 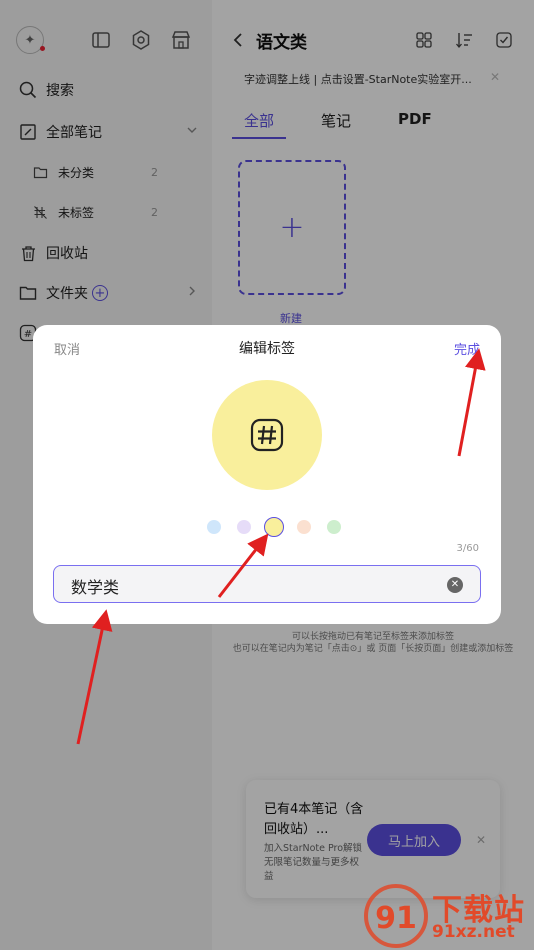 I want to click on watermark-logo: 91, so click(x=396, y=916).